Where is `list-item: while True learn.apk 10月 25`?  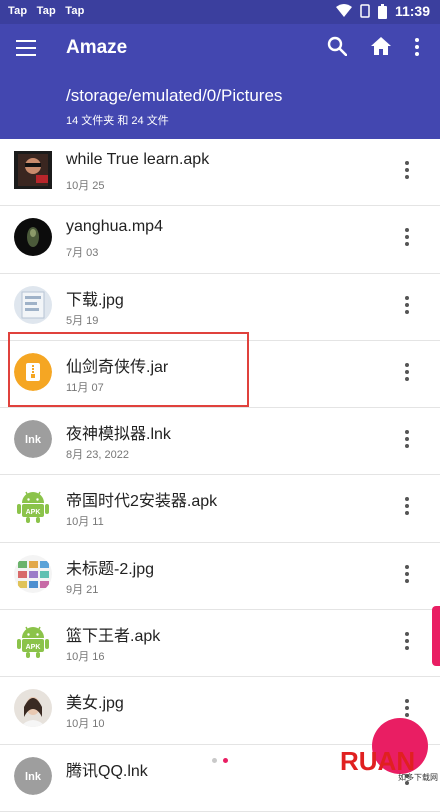 list-item: while True learn.apk 10月 25 is located at coordinates (220, 173).